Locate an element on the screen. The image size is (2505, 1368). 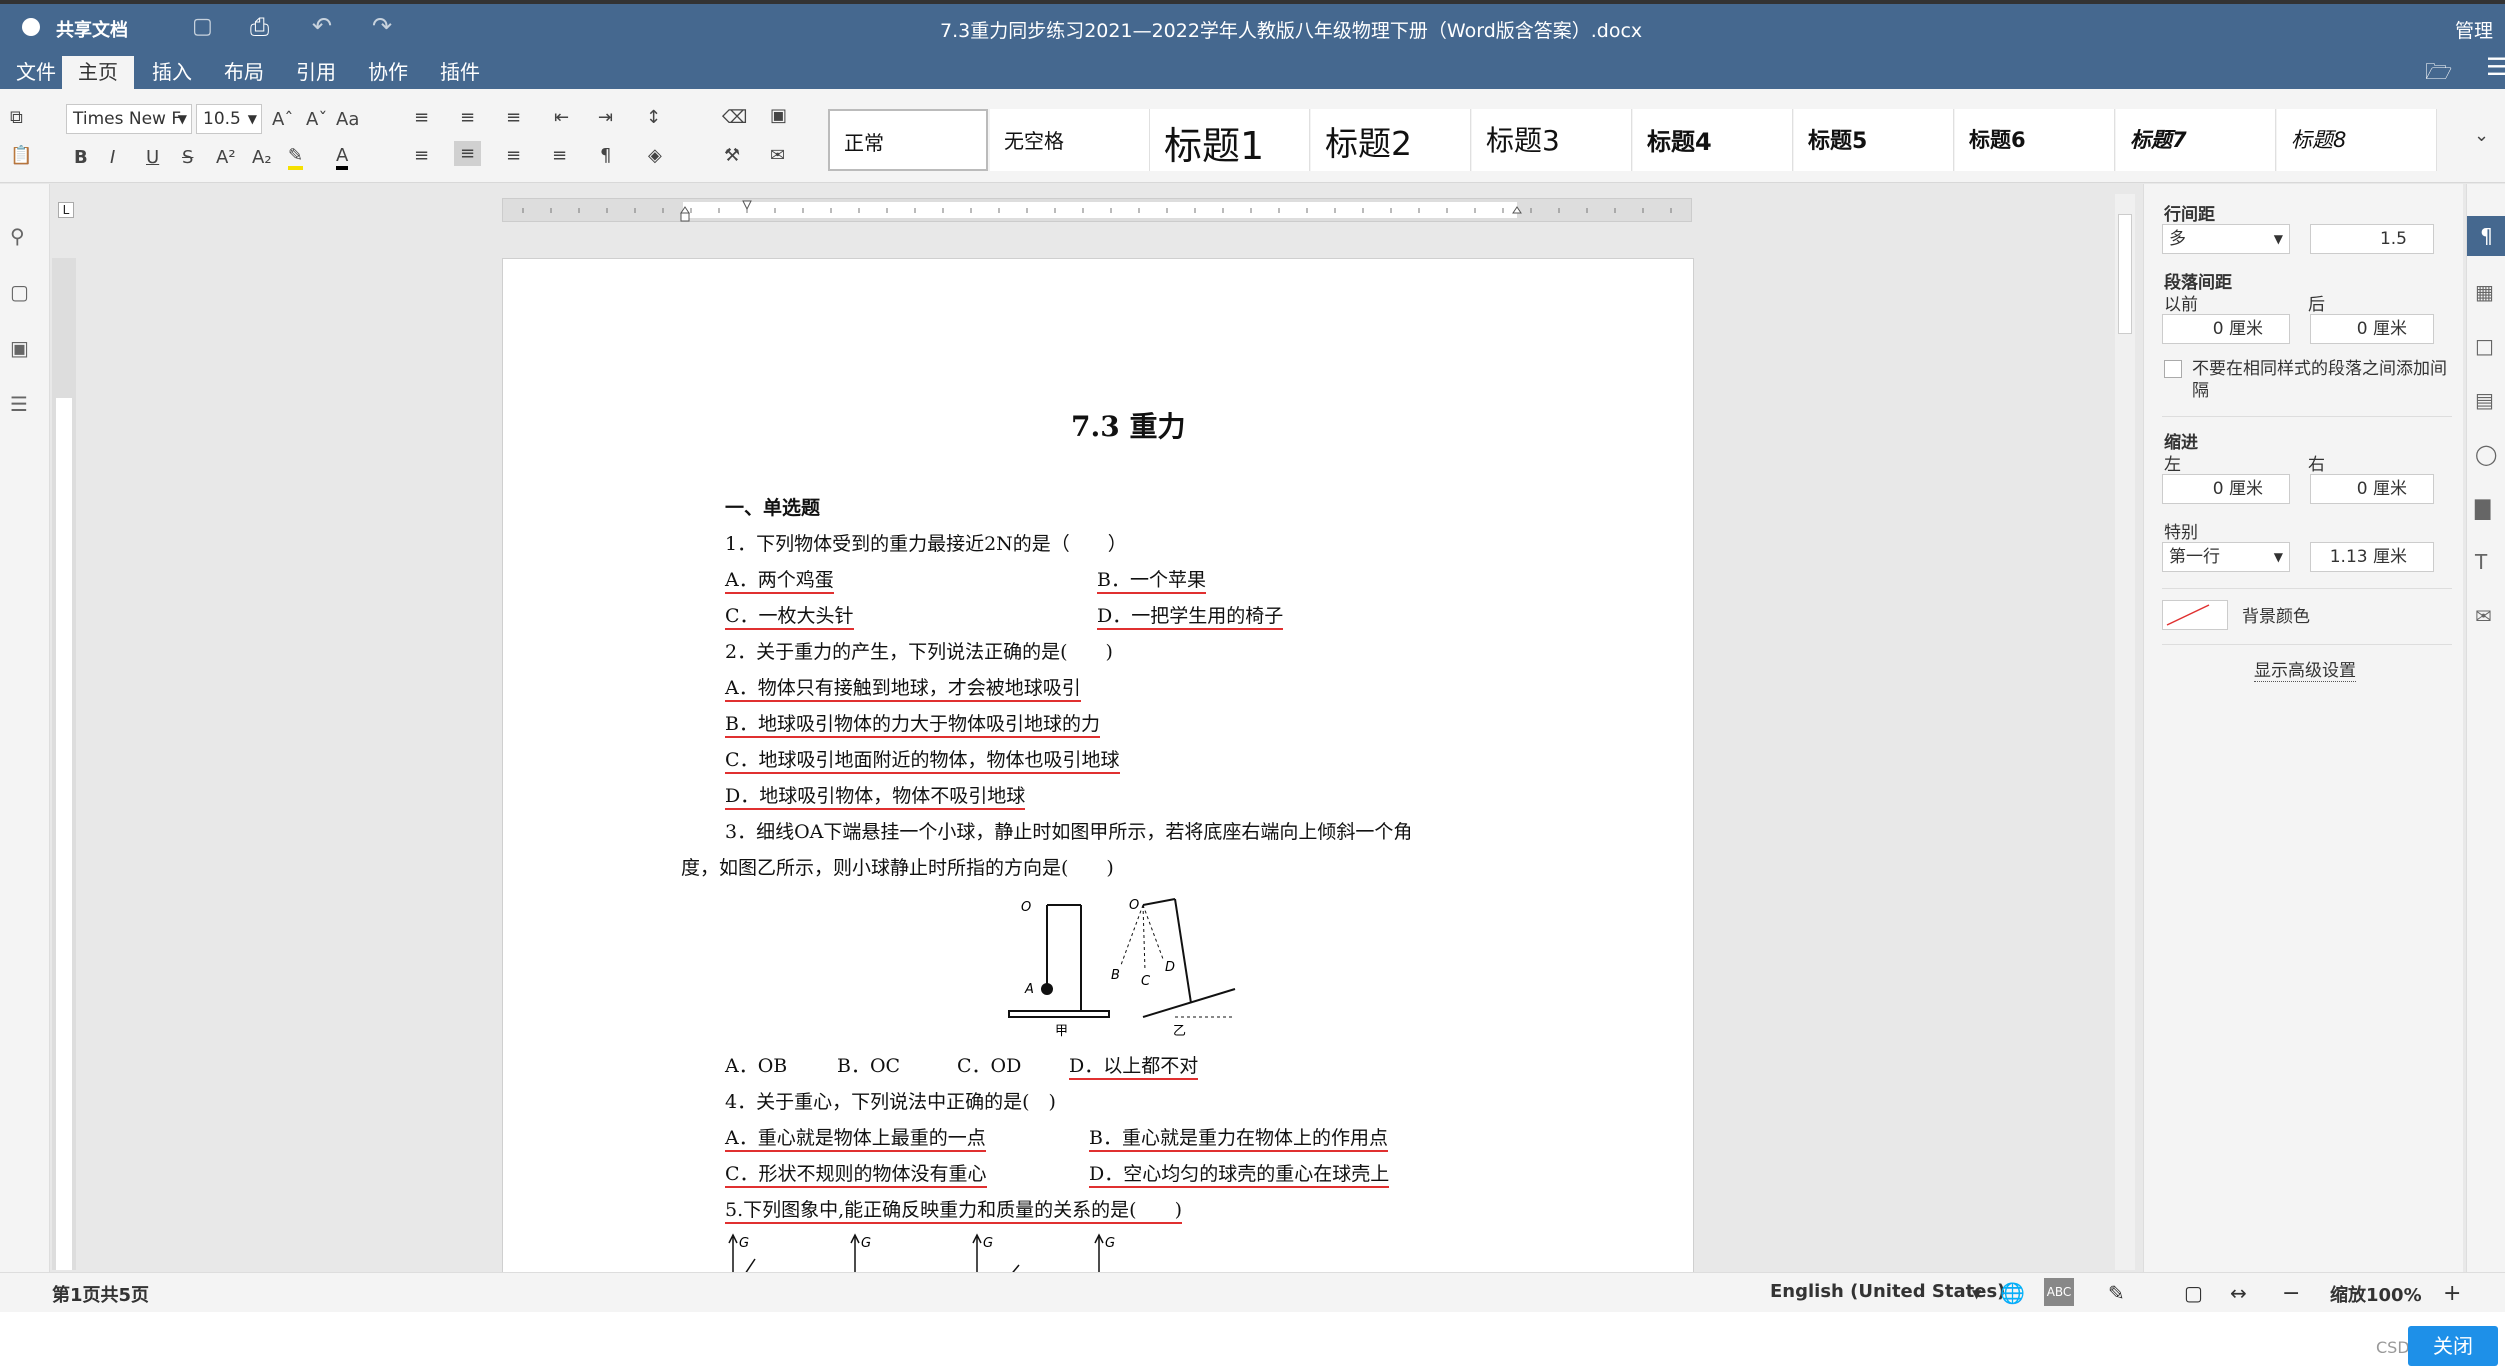
menu-references: 引用 is located at coordinates (316, 72).